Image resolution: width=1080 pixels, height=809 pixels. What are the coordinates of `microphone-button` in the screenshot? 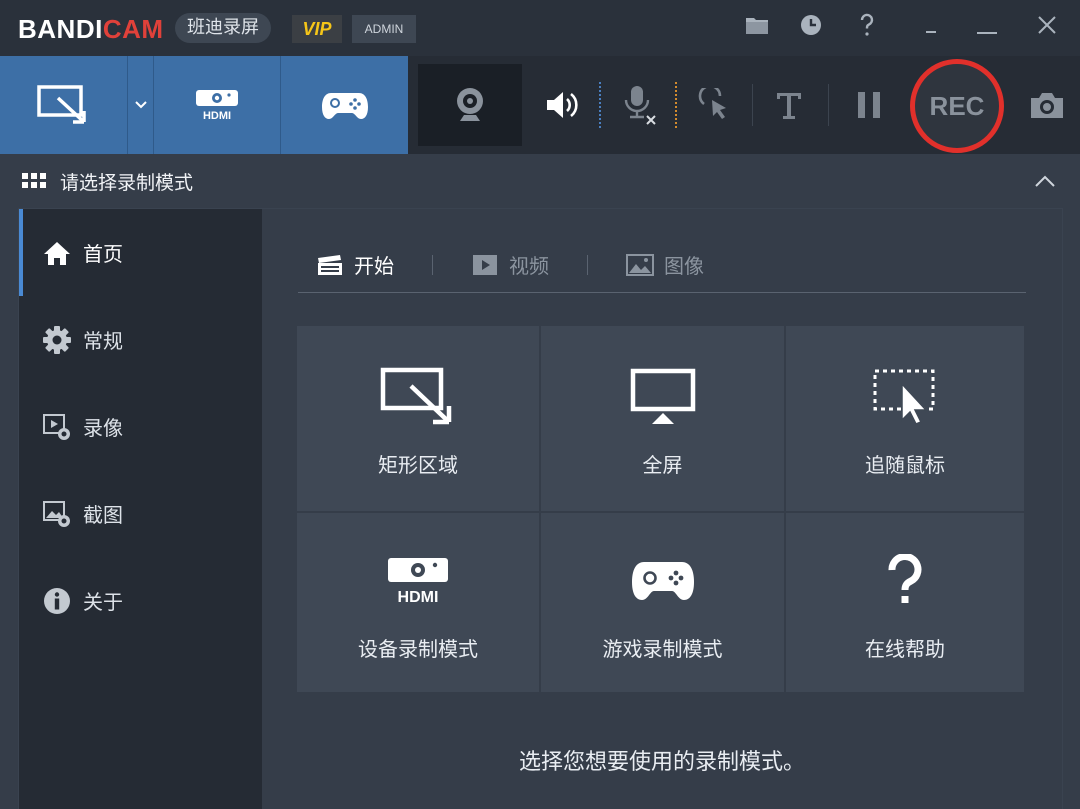 It's located at (637, 105).